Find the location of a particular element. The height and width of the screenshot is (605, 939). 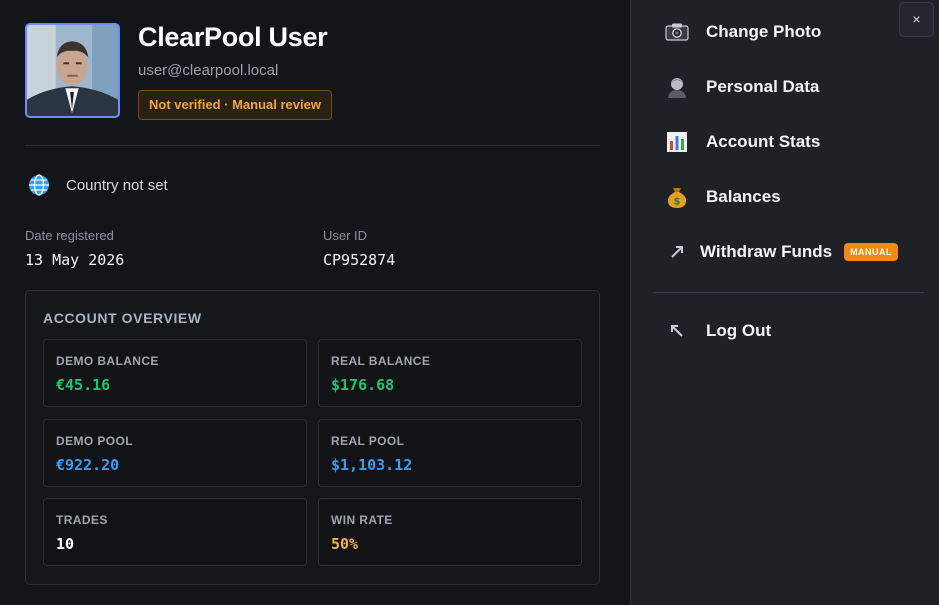

avatar-photo is located at coordinates (72, 70).